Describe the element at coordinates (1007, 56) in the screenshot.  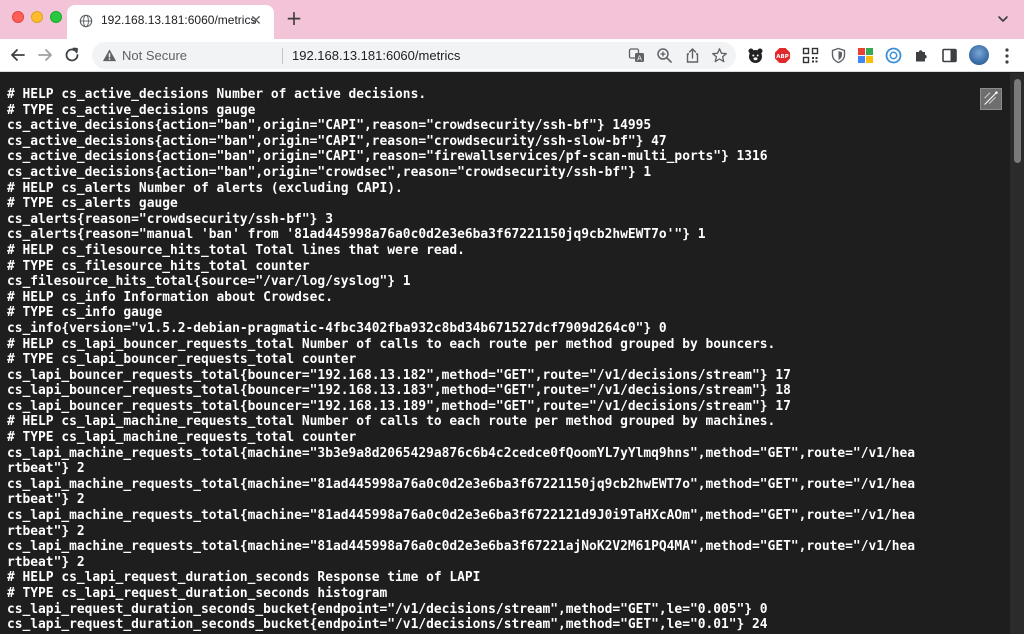
I see `more-options-icon` at that location.